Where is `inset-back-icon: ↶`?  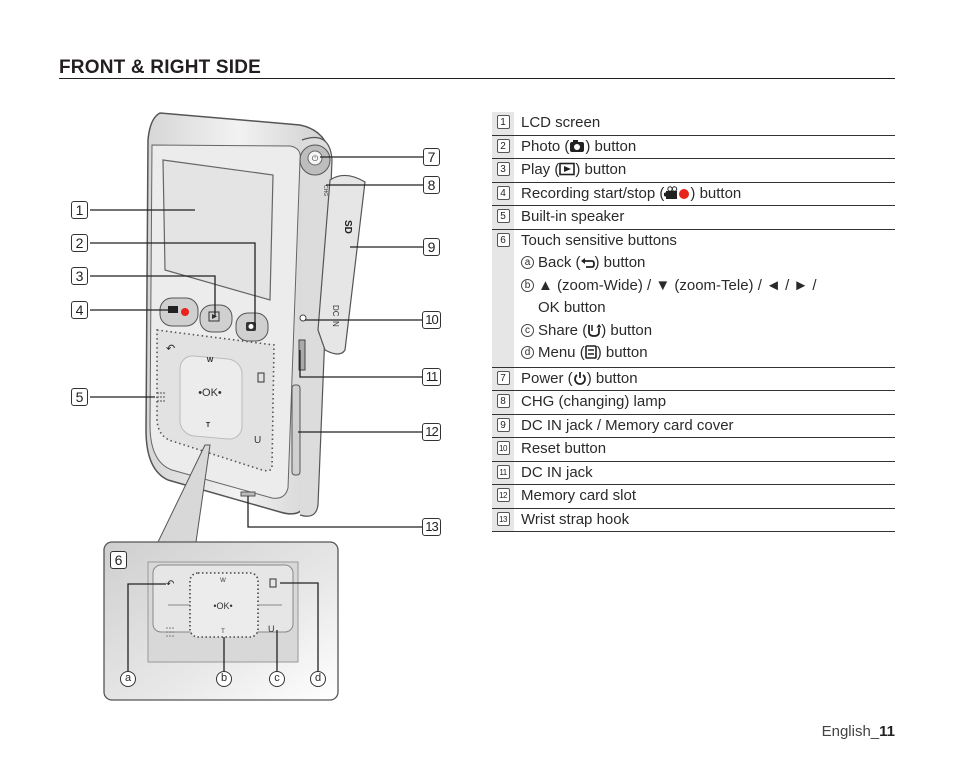
inset-back-icon: ↶ is located at coordinates (170, 584).